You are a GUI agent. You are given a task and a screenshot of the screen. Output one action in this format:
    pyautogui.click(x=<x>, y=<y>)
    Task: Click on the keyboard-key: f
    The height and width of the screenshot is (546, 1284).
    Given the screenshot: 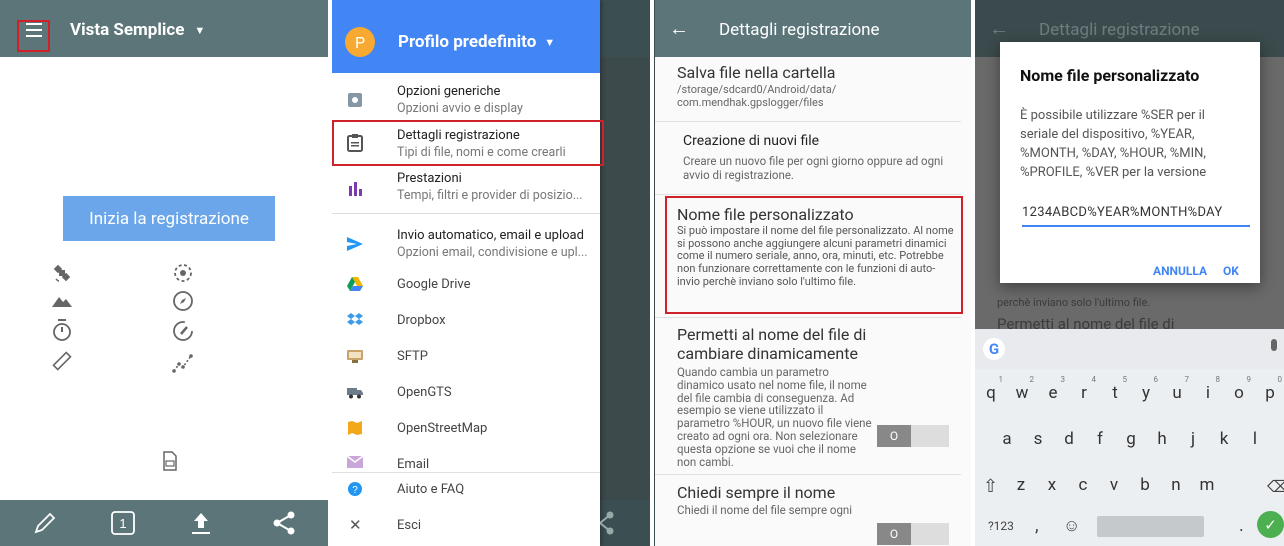 What is the action you would take?
    pyautogui.click(x=1100, y=439)
    